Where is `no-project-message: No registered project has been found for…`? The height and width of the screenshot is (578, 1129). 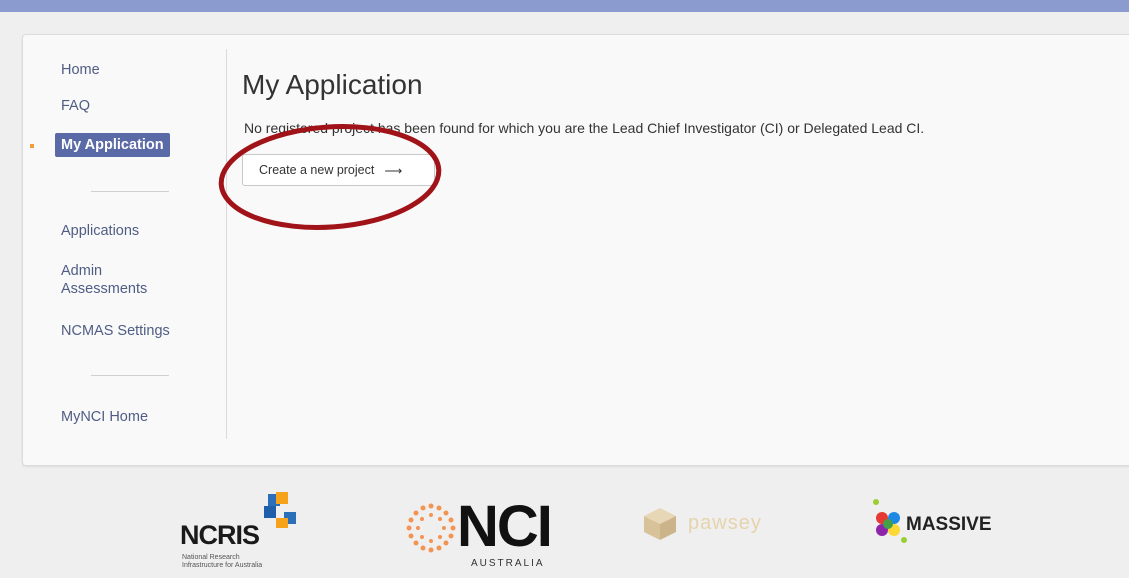 no-project-message: No registered project has been found for… is located at coordinates (584, 128).